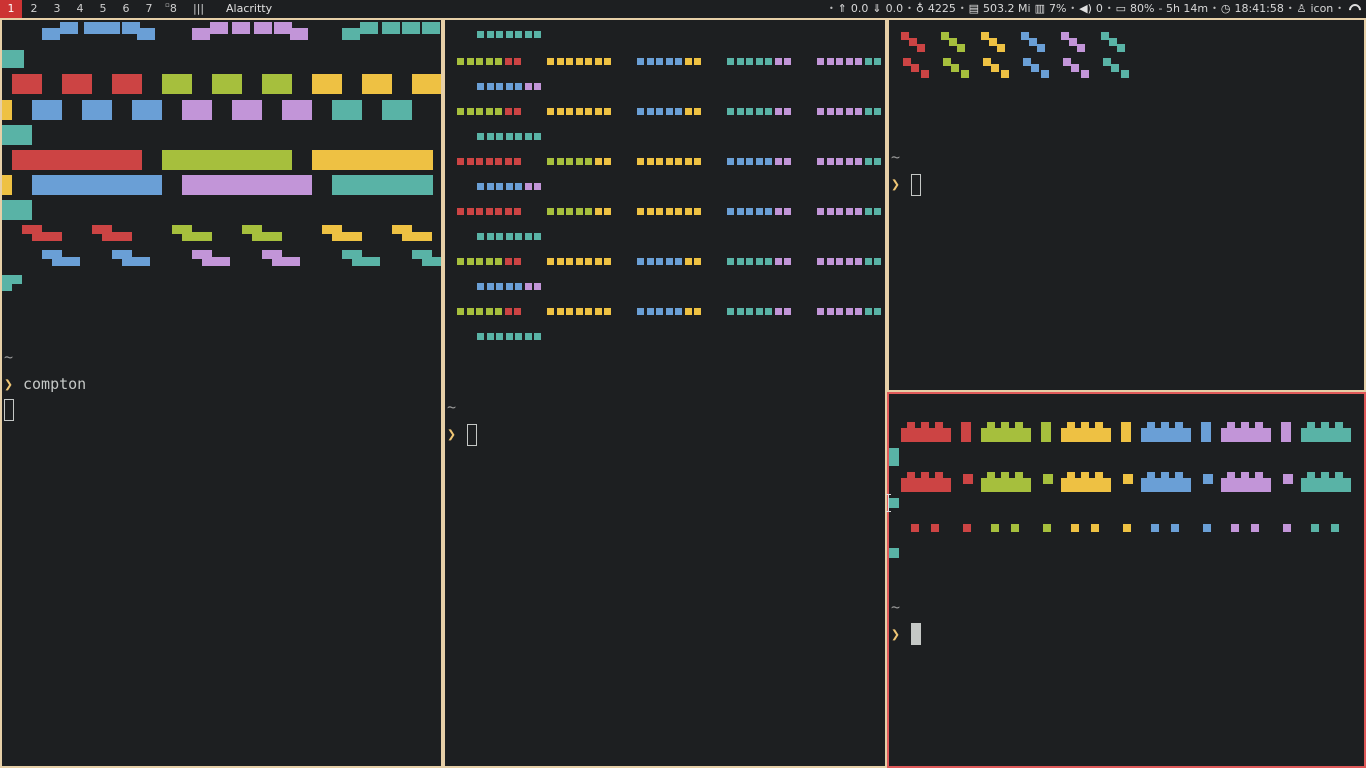 This screenshot has width=1366, height=768. Describe the element at coordinates (1355, 9) in the screenshot. I see `wifi-icon` at that location.